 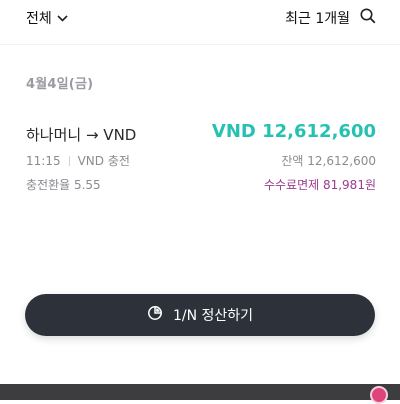 I want to click on meta-divider, so click(x=69, y=160).